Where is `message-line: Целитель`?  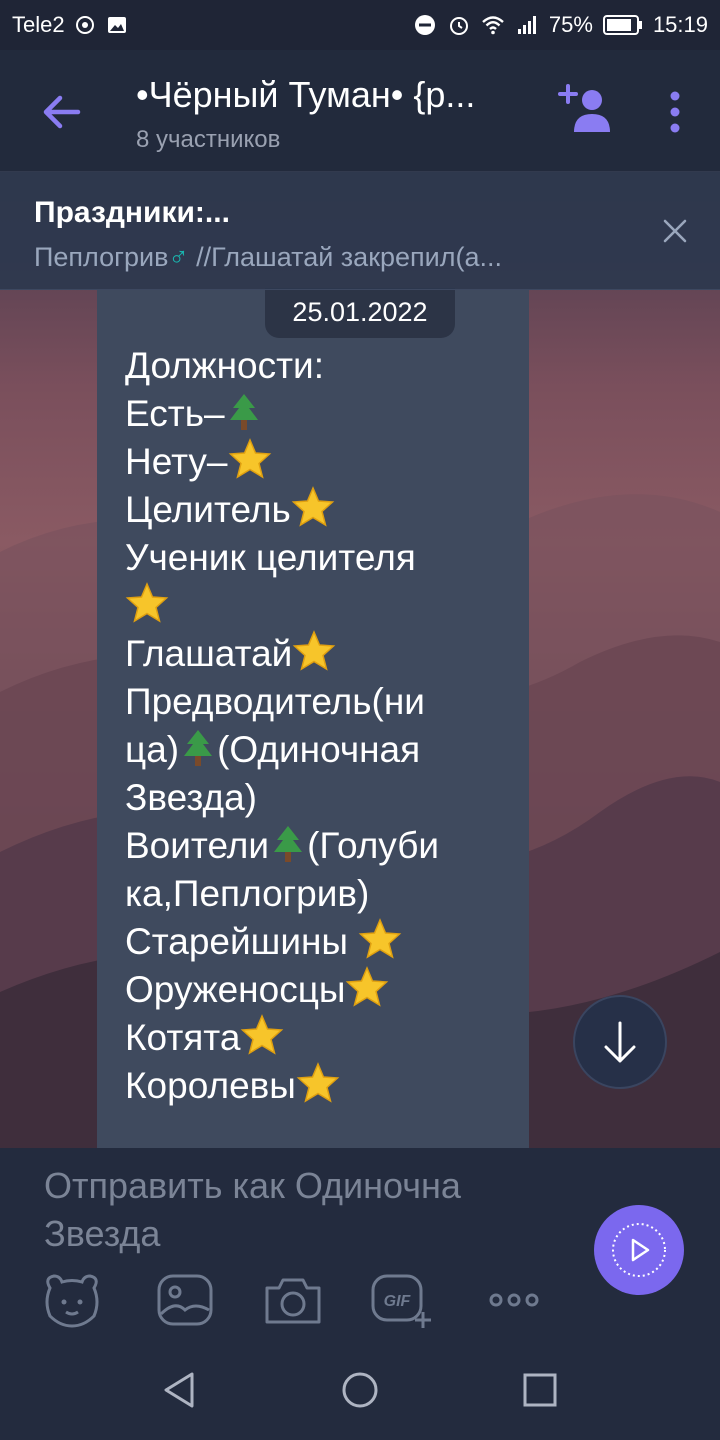
message-line: Целитель is located at coordinates (325, 510).